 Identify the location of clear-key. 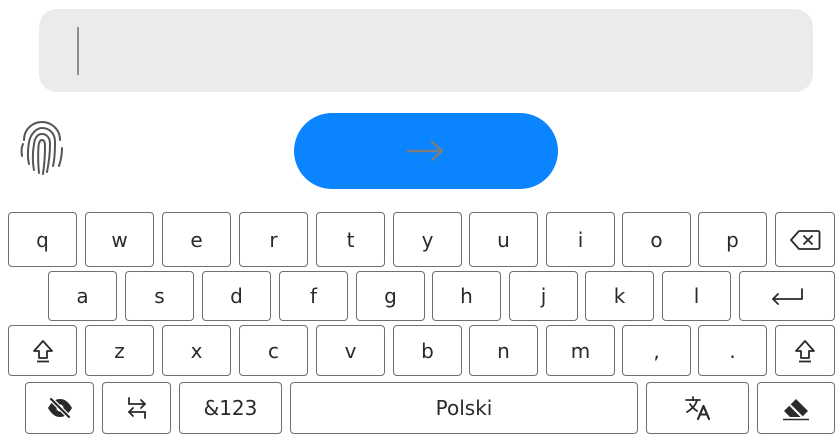
(796, 408).